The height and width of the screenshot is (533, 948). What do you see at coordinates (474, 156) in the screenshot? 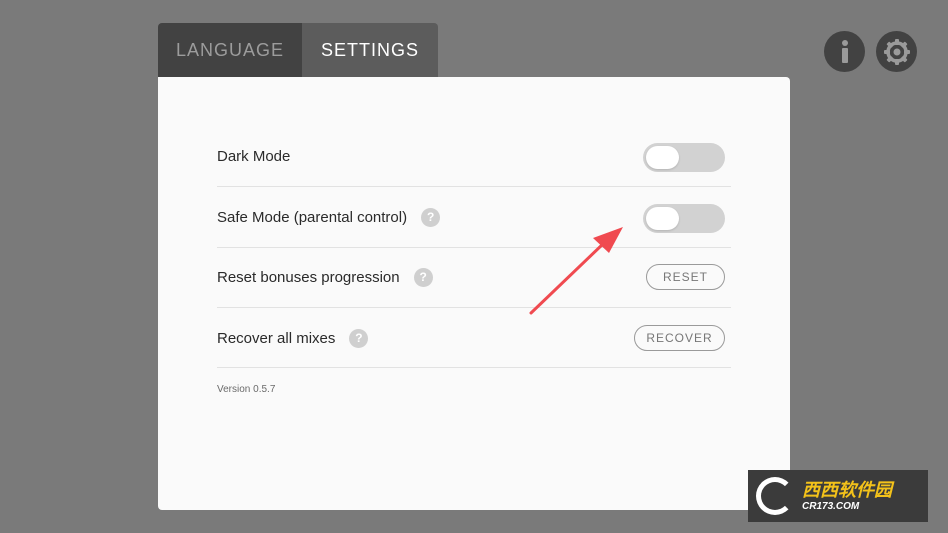
I see `dark-mode-row: Dark Mode` at bounding box center [474, 156].